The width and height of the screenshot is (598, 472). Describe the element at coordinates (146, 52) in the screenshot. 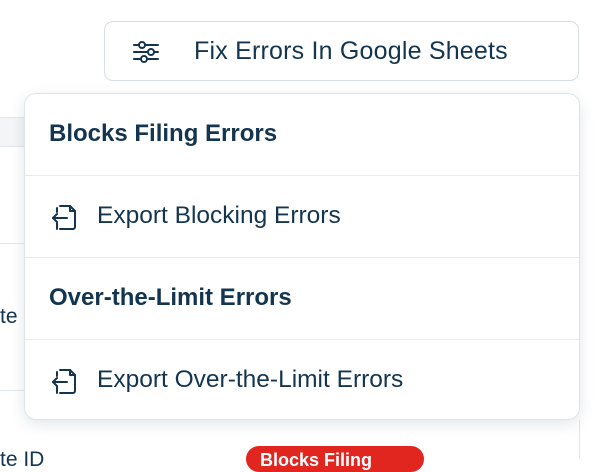

I see `sliders-icon` at that location.